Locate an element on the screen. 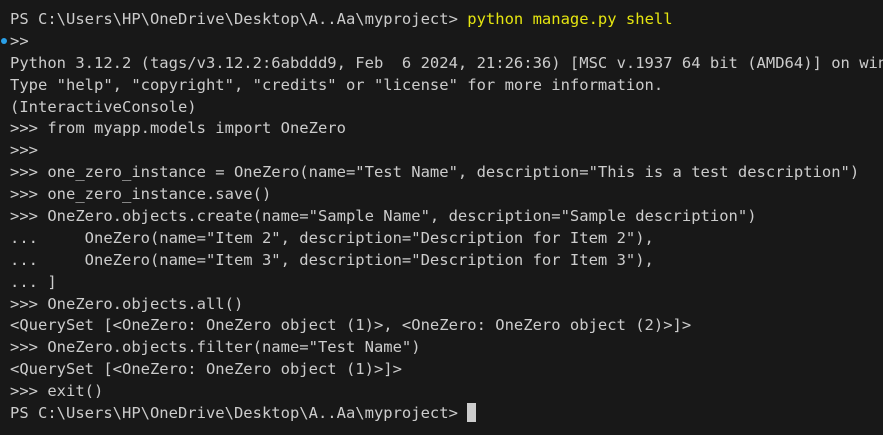 The width and height of the screenshot is (883, 435). terminal-line: >>> from myapp.models import OneZero is located at coordinates (178, 128).